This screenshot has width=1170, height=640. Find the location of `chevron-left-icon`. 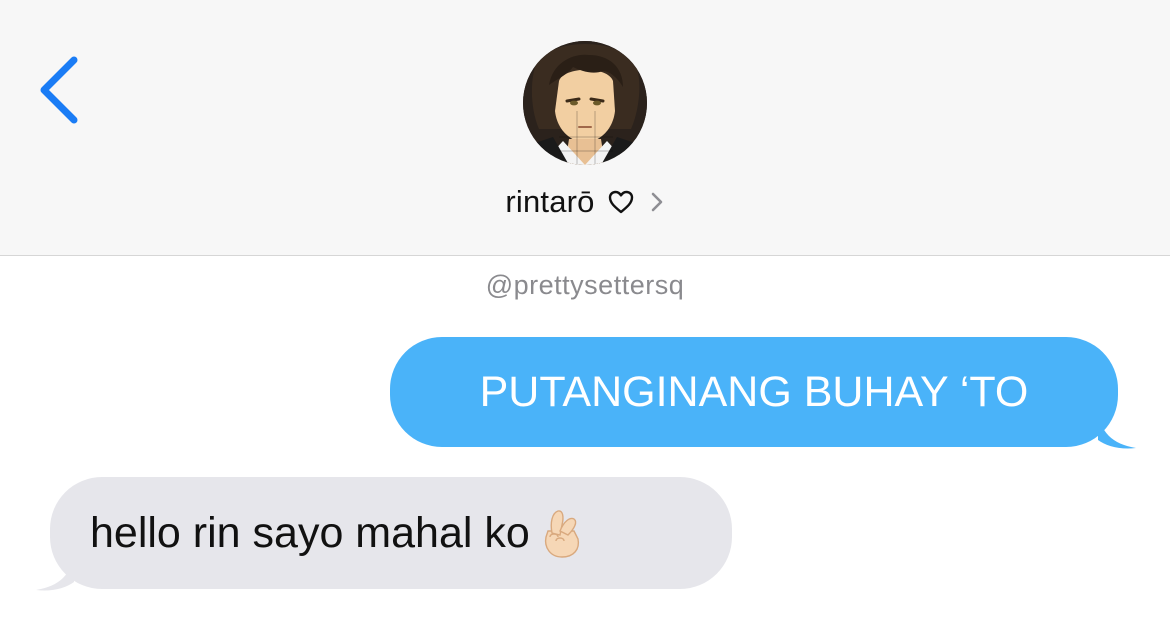

chevron-left-icon is located at coordinates (59, 90).